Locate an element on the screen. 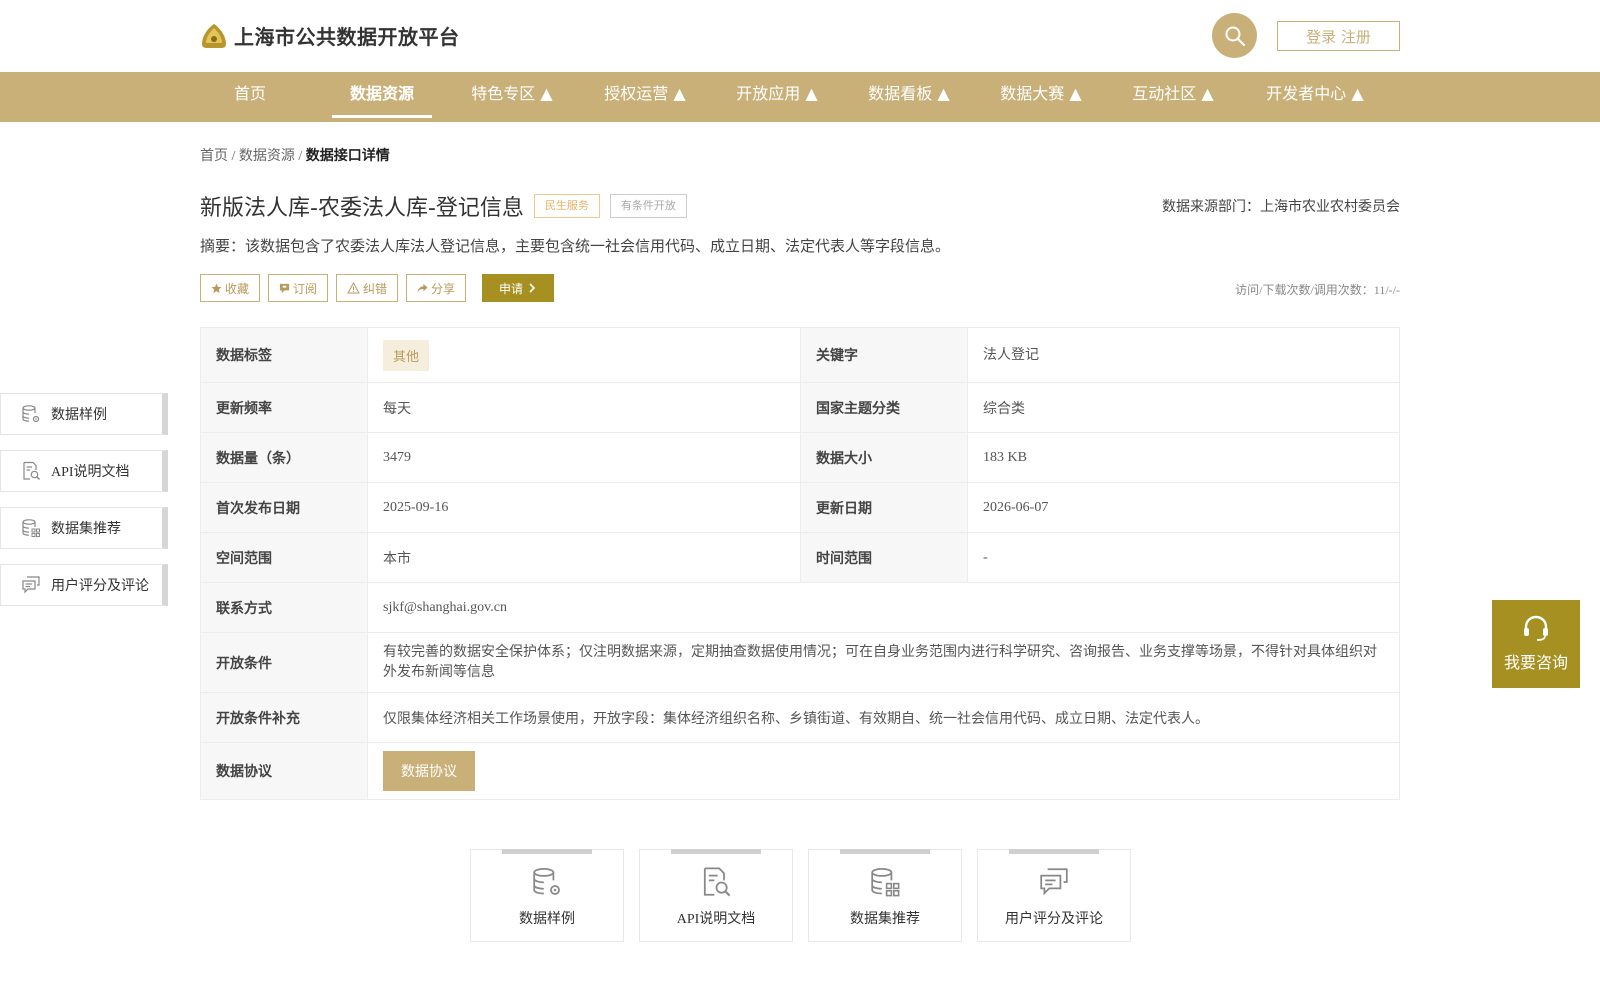  breadcrumb-section: 数据资源 is located at coordinates (267, 156).